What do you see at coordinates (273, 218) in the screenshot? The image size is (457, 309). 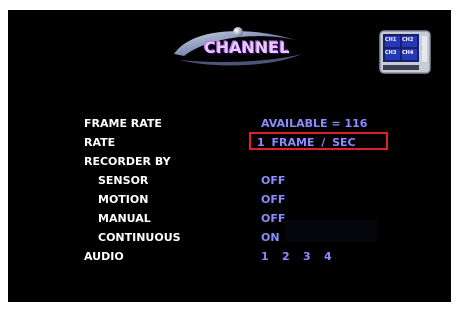 I see `manual-value: OFF` at bounding box center [273, 218].